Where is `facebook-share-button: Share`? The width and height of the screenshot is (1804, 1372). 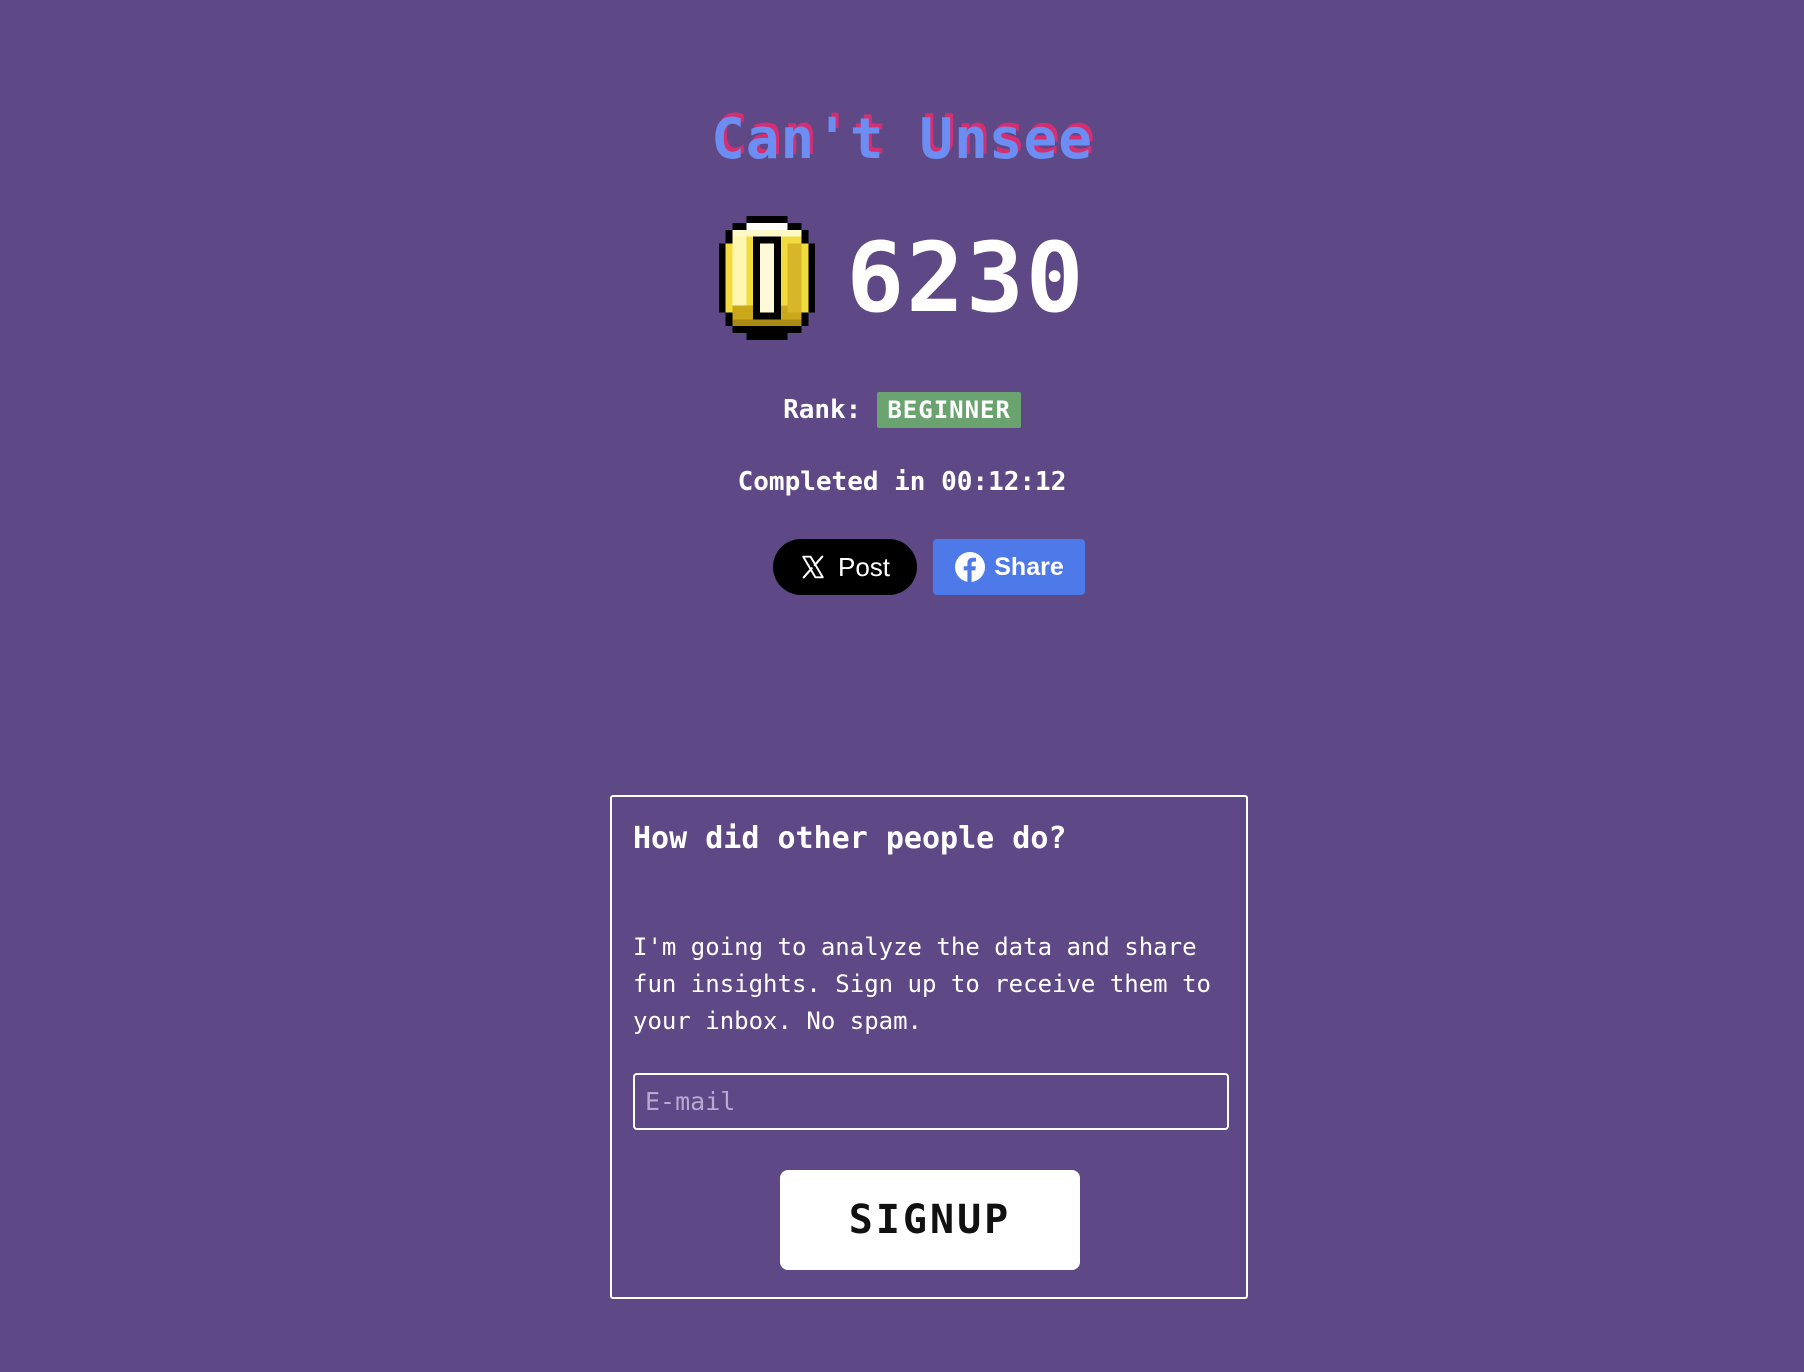
facebook-share-button: Share is located at coordinates (1009, 567).